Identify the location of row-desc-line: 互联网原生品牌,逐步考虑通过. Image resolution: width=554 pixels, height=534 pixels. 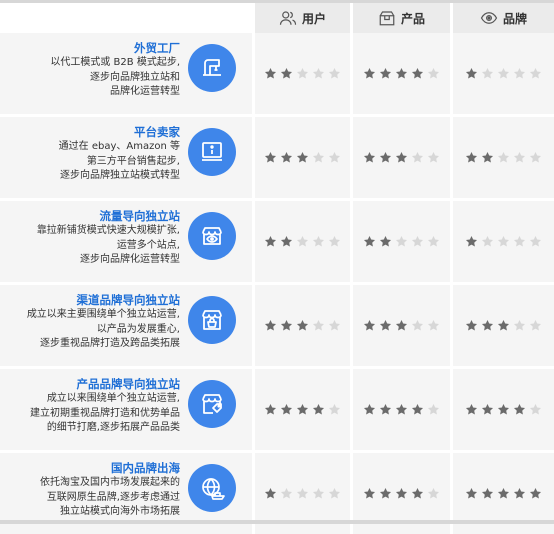
(113, 497).